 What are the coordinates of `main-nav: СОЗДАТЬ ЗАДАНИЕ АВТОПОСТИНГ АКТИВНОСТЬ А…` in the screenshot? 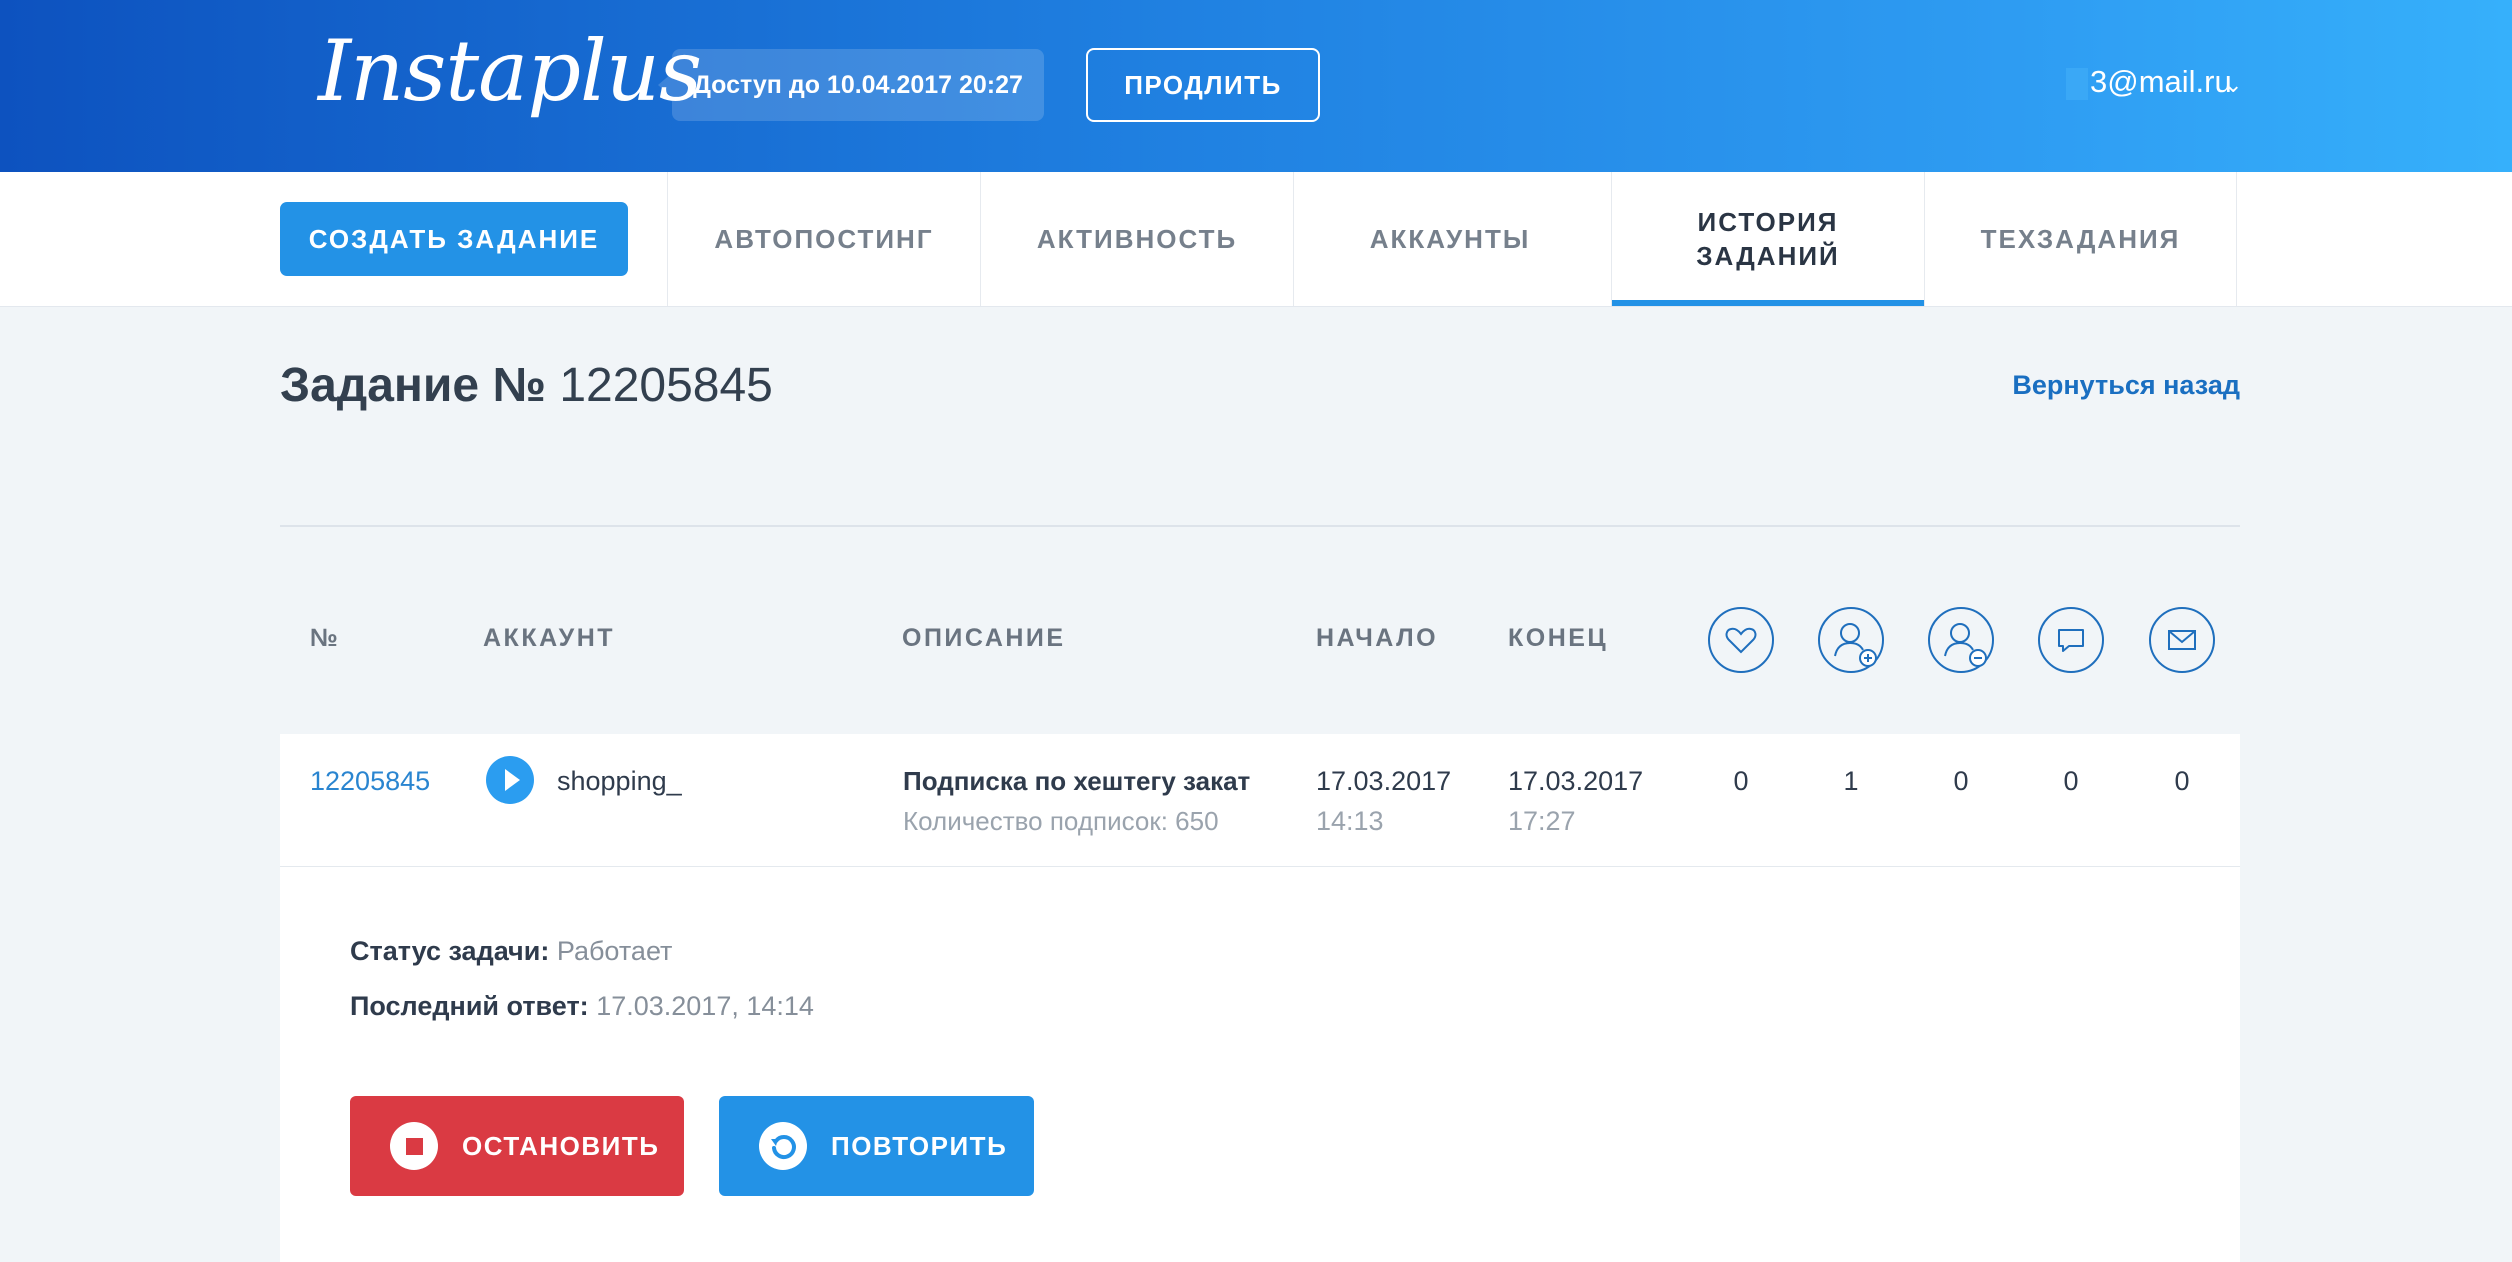 It's located at (1256, 239).